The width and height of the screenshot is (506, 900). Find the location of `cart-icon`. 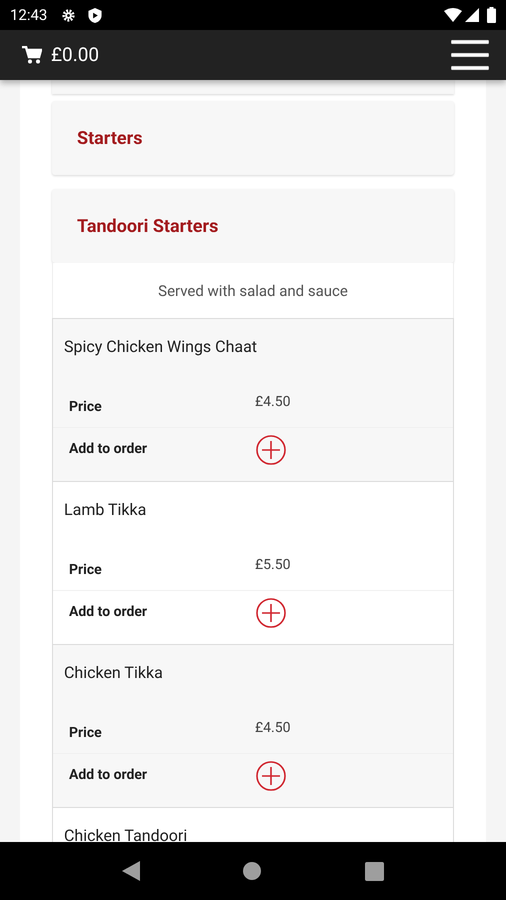

cart-icon is located at coordinates (32, 55).